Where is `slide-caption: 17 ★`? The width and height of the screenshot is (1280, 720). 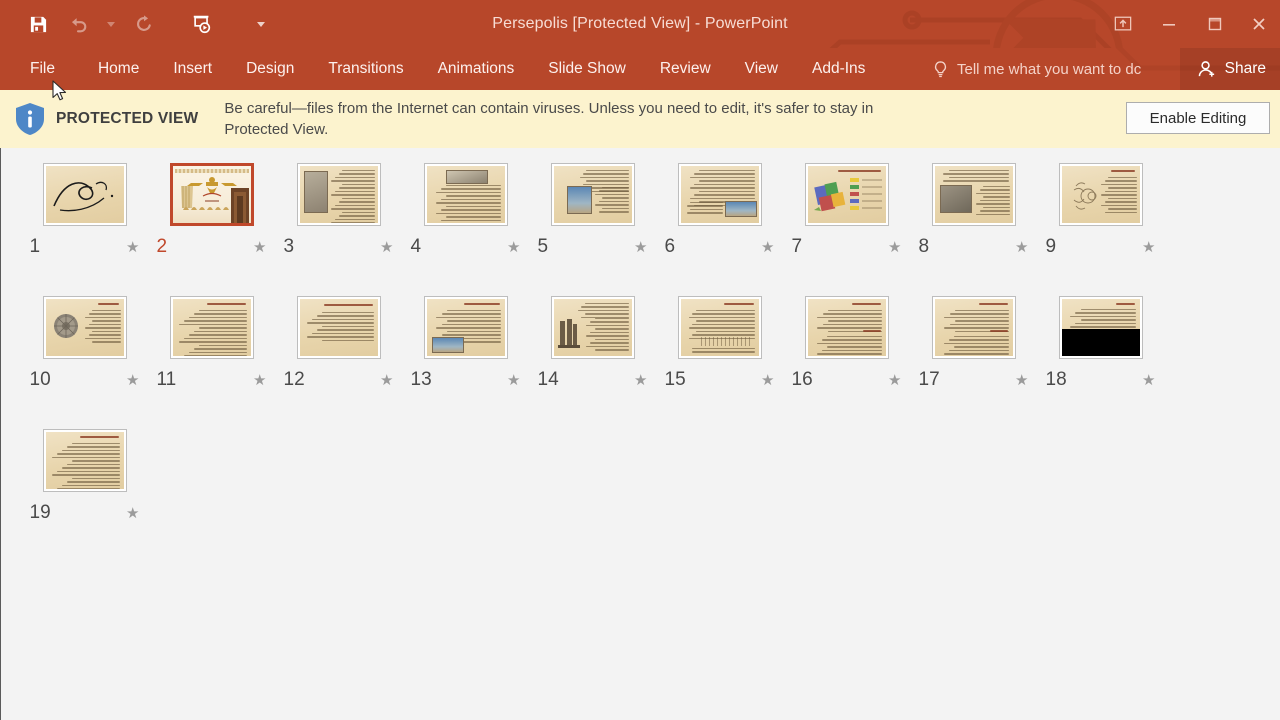 slide-caption: 17 ★ is located at coordinates (974, 380).